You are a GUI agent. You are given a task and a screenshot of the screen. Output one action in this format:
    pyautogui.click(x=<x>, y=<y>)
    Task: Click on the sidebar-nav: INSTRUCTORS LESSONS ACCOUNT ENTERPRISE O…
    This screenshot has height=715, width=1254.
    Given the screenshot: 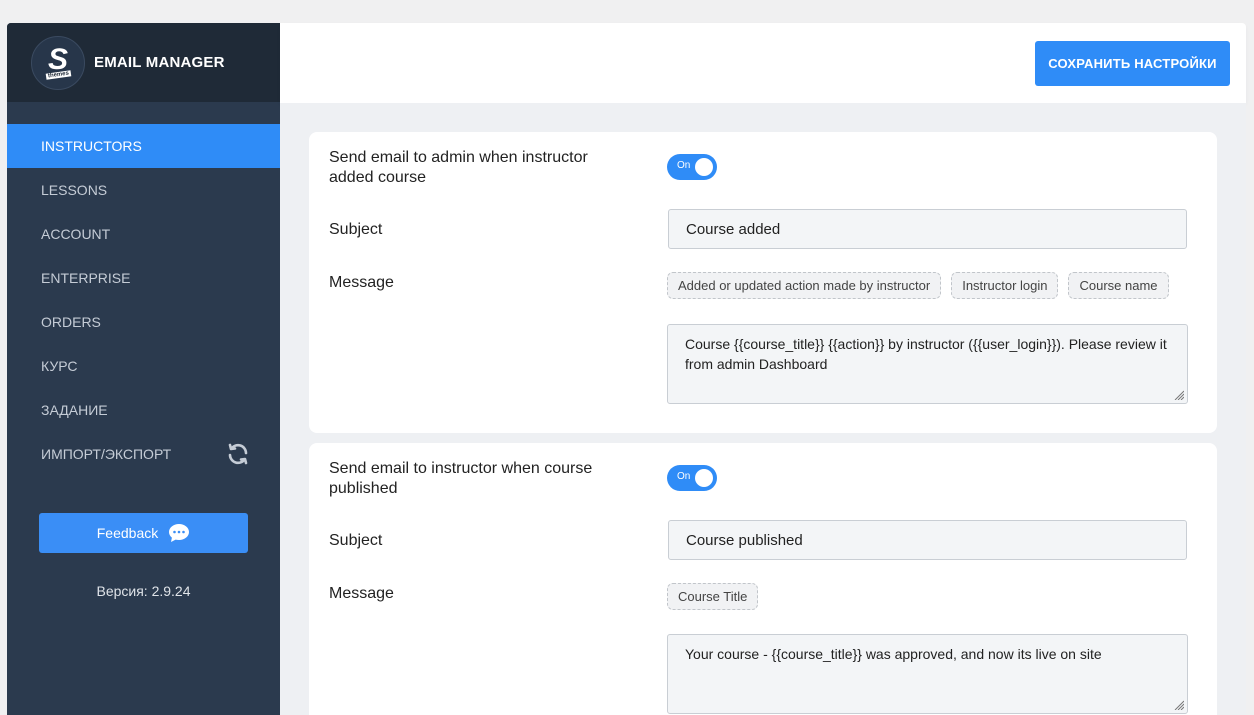 What is the action you would take?
    pyautogui.click(x=143, y=300)
    